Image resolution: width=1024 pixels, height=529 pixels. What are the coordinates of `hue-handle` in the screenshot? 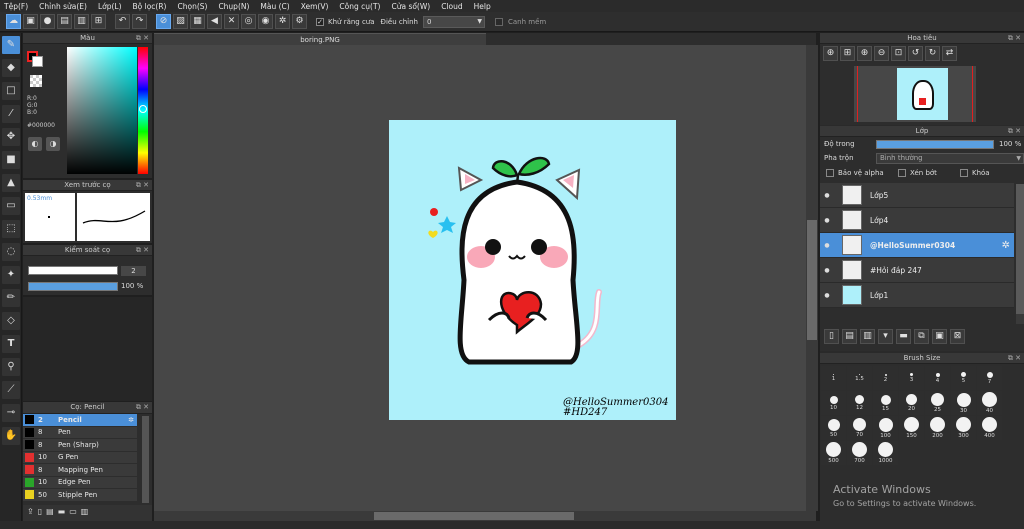 It's located at (143, 109).